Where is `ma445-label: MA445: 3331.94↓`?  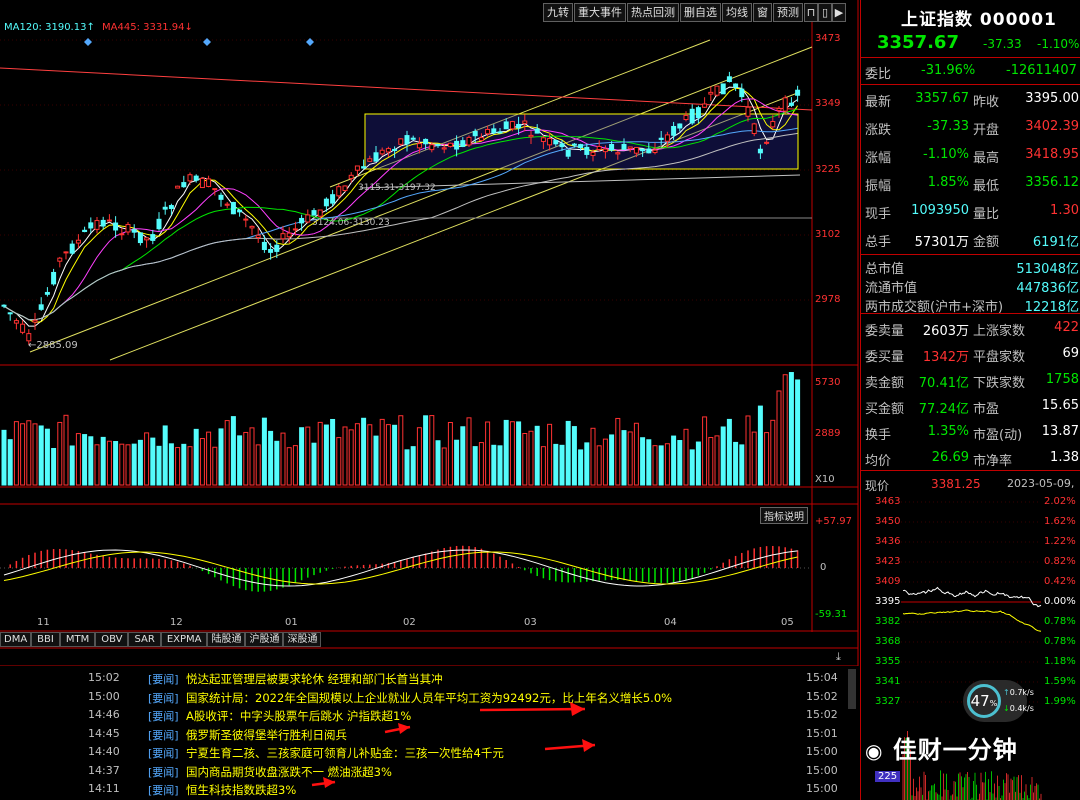
ma445-label: MA445: 3331.94↓ is located at coordinates (147, 27).